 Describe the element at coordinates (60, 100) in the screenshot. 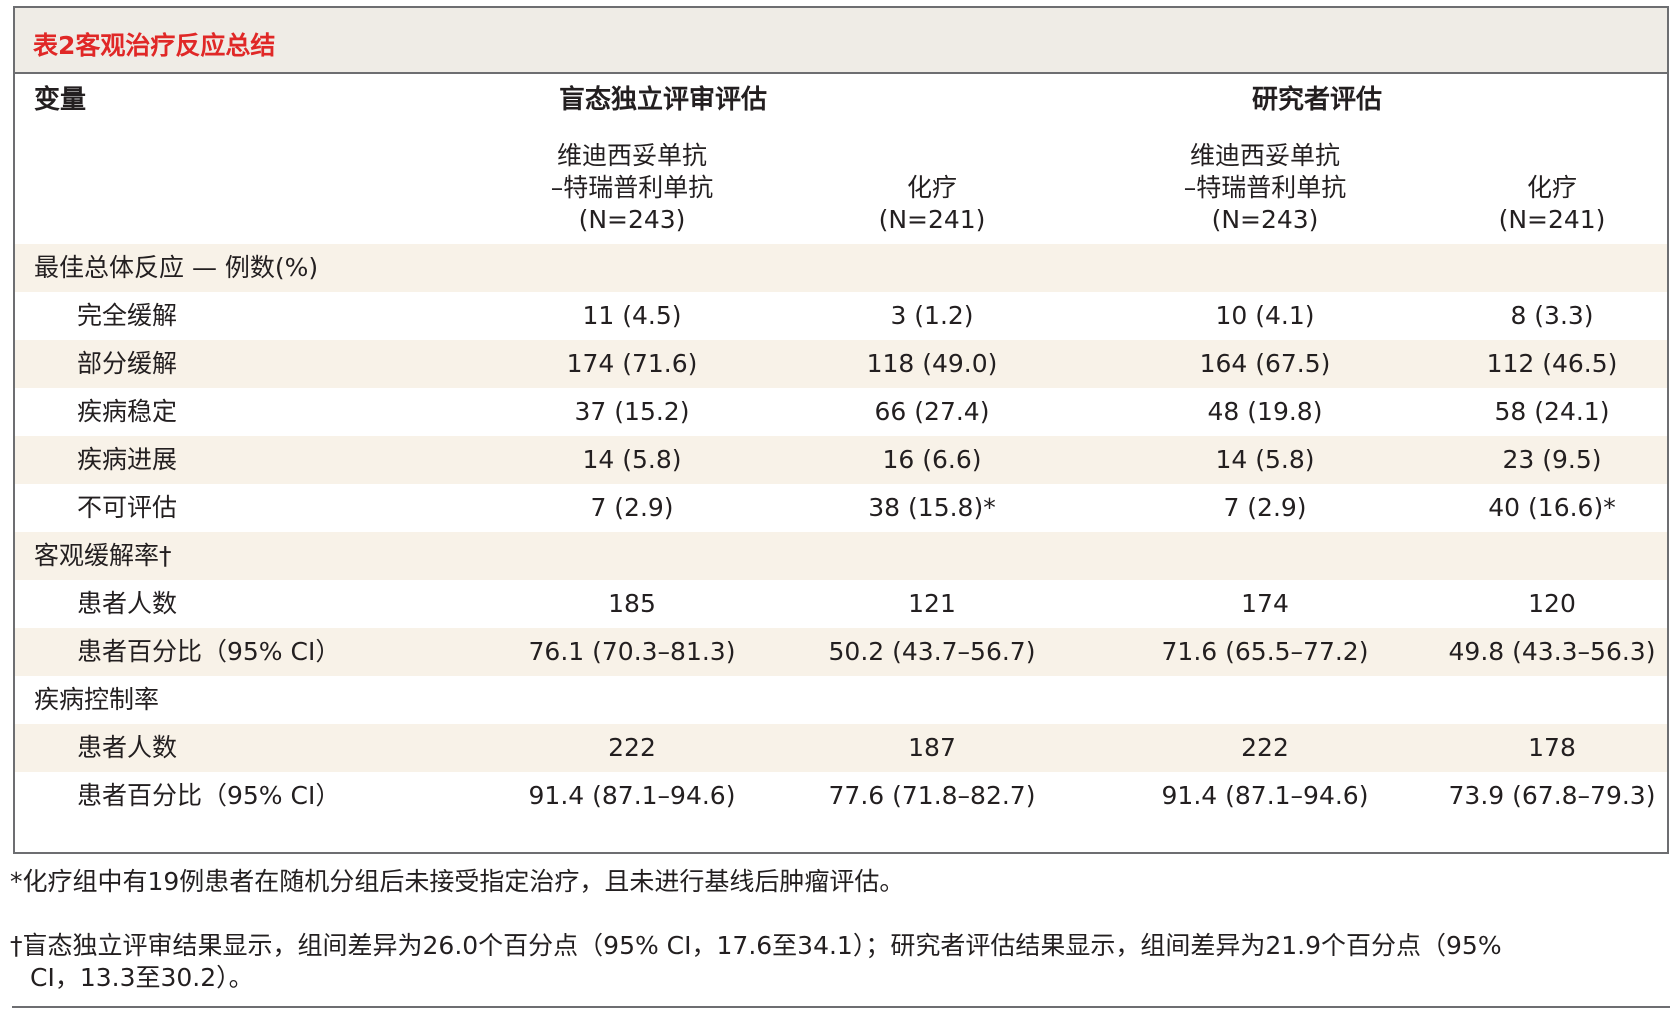

I see `header-variable: 变量` at that location.